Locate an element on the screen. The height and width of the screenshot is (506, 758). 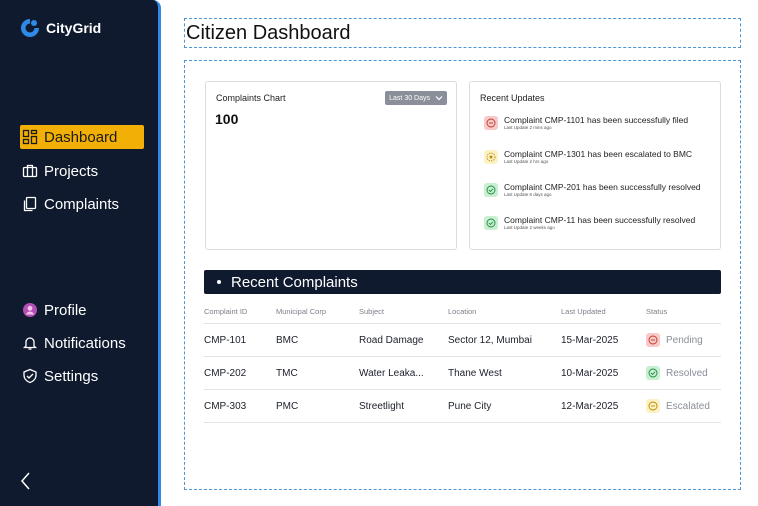
subject: Road Damage is located at coordinates (391, 340).